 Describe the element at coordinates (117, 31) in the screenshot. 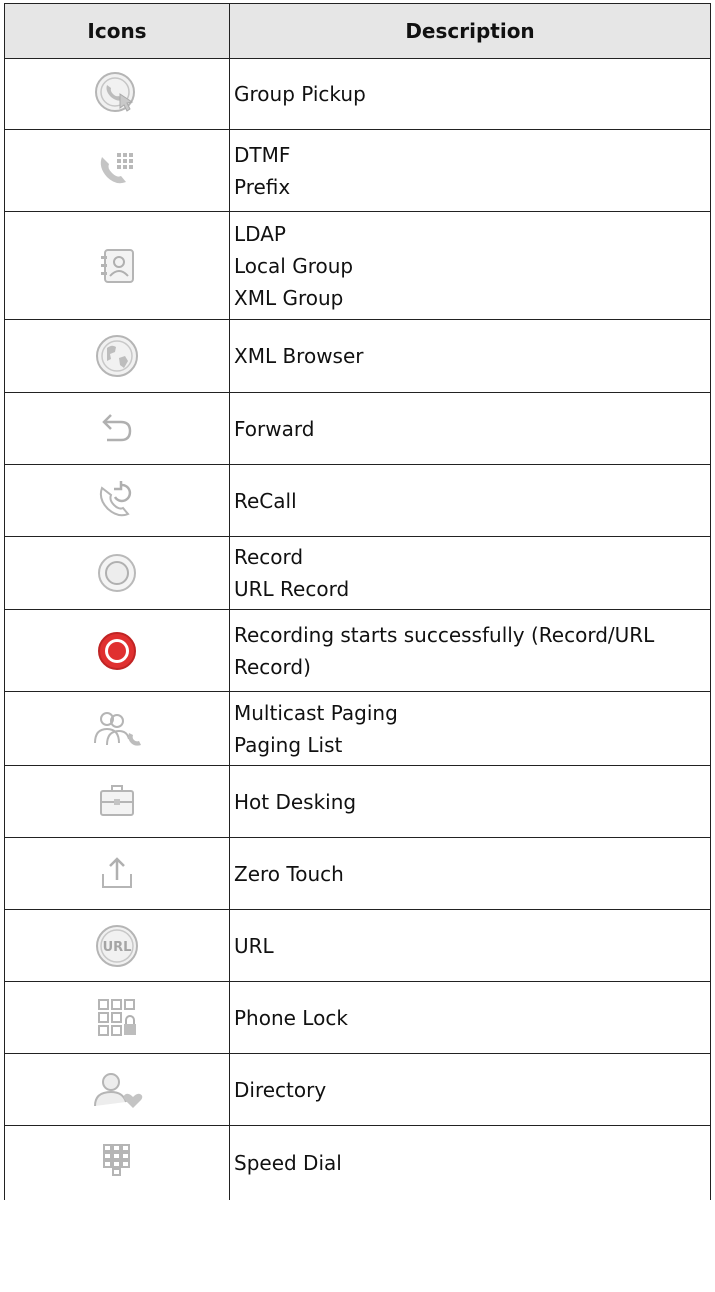

I see `icons-column-header: Icons` at that location.